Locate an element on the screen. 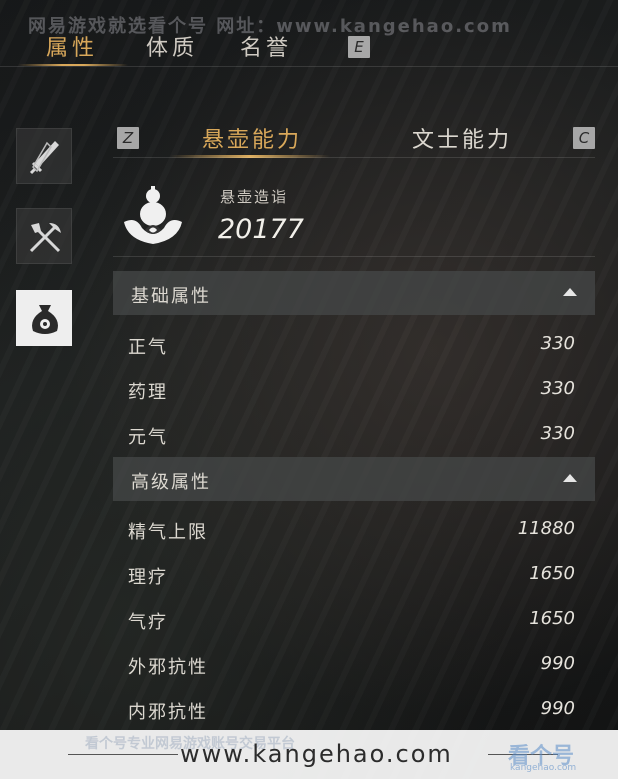 The height and width of the screenshot is (779, 618). tab-scholar-ability: 文士能力 is located at coordinates (462, 138).